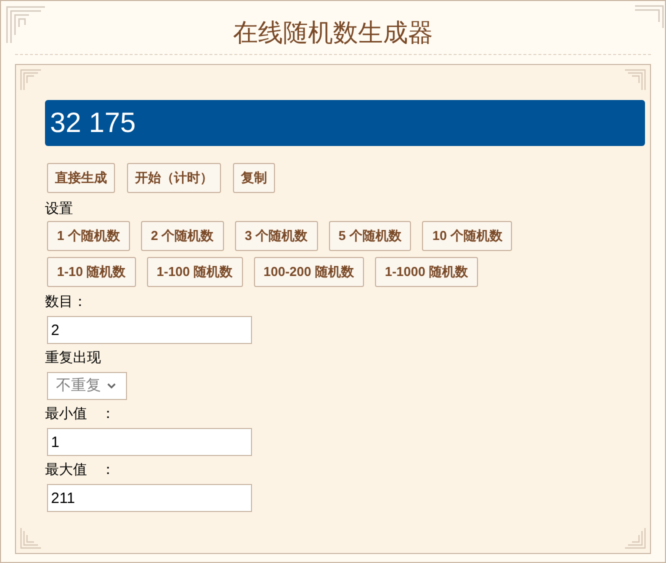 This screenshot has width=666, height=563. Describe the element at coordinates (467, 236) in the screenshot. I see `preset-button: 10 个随机数` at that location.